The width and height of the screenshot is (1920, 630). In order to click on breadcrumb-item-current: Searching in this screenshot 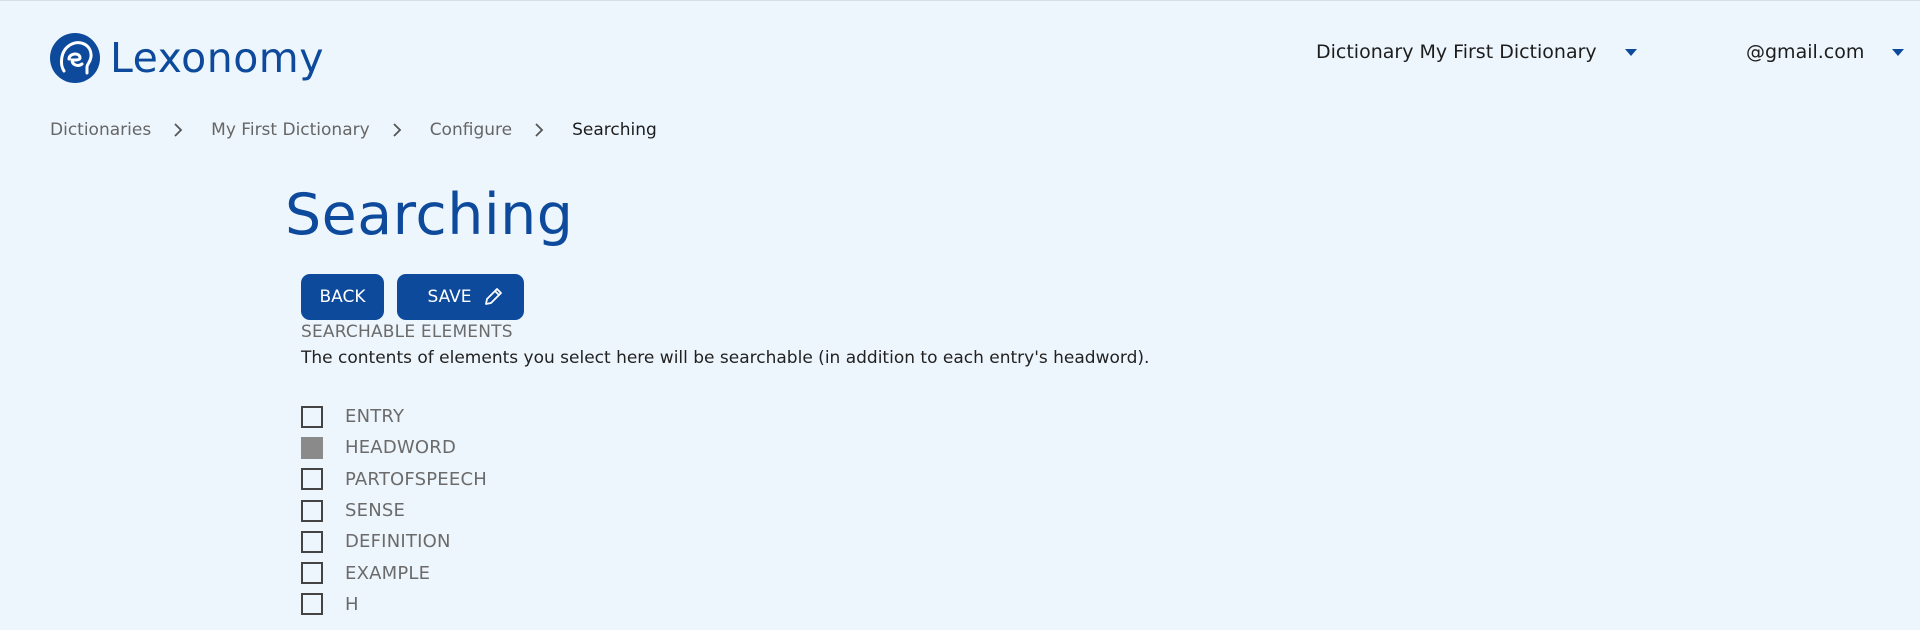, I will do `click(614, 130)`.